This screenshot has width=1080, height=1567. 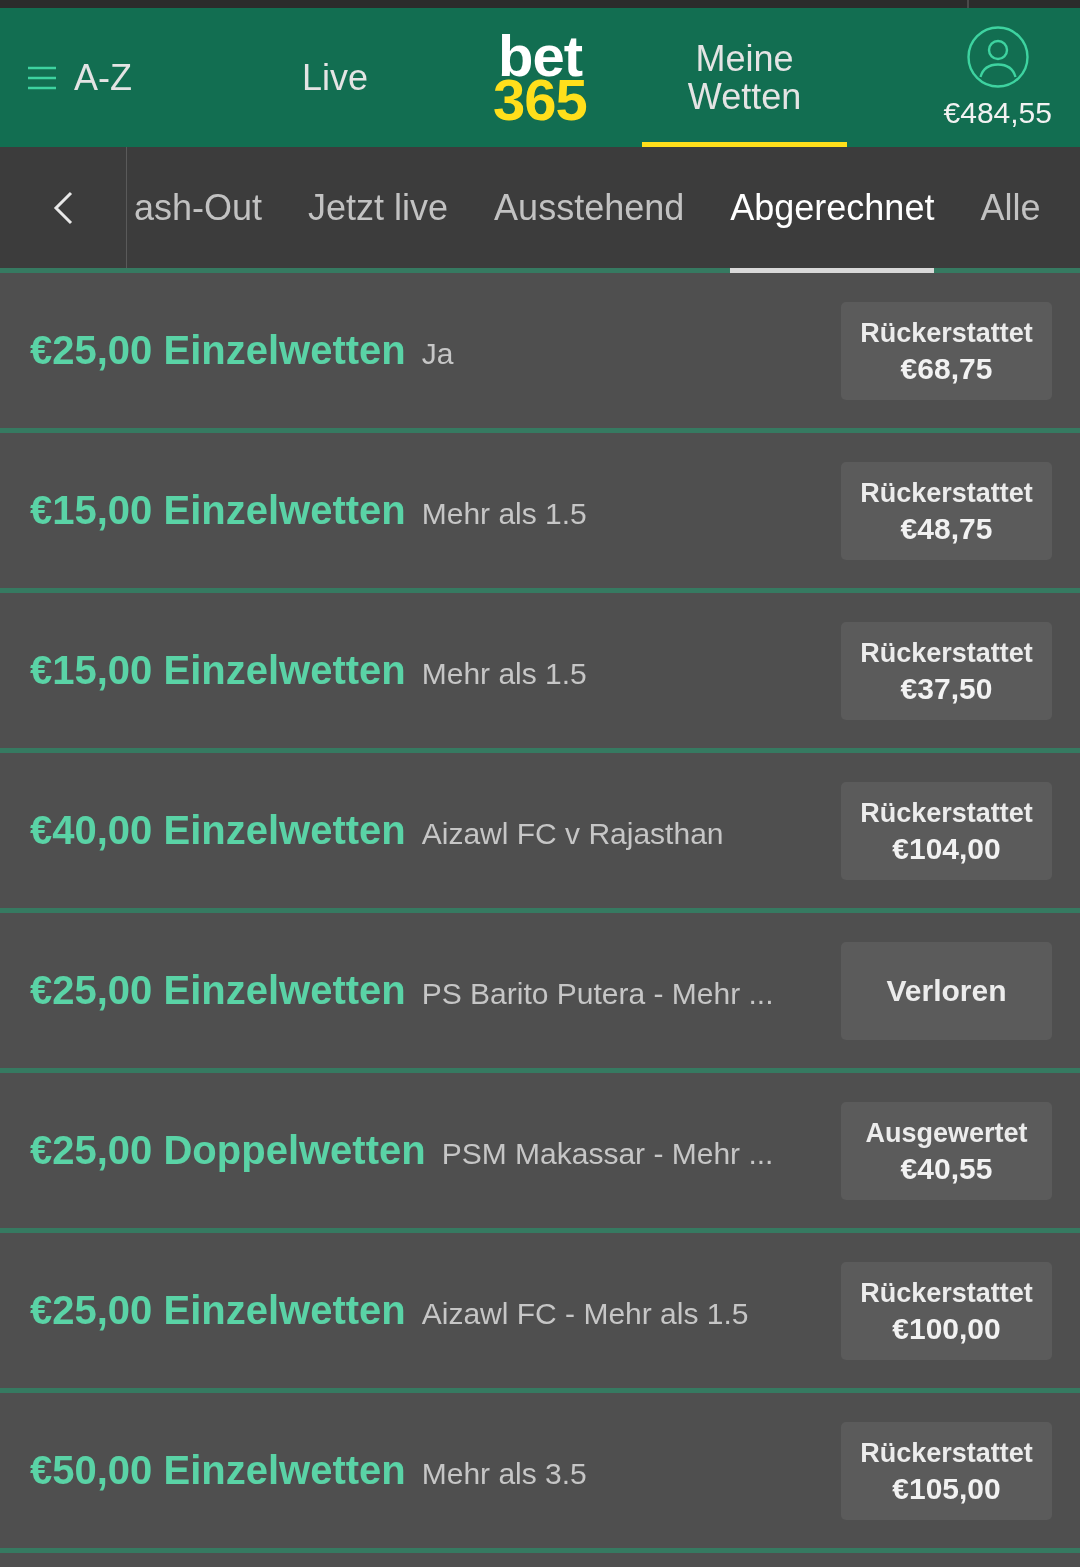 I want to click on filter-tab: Ausstehend, so click(x=589, y=210).